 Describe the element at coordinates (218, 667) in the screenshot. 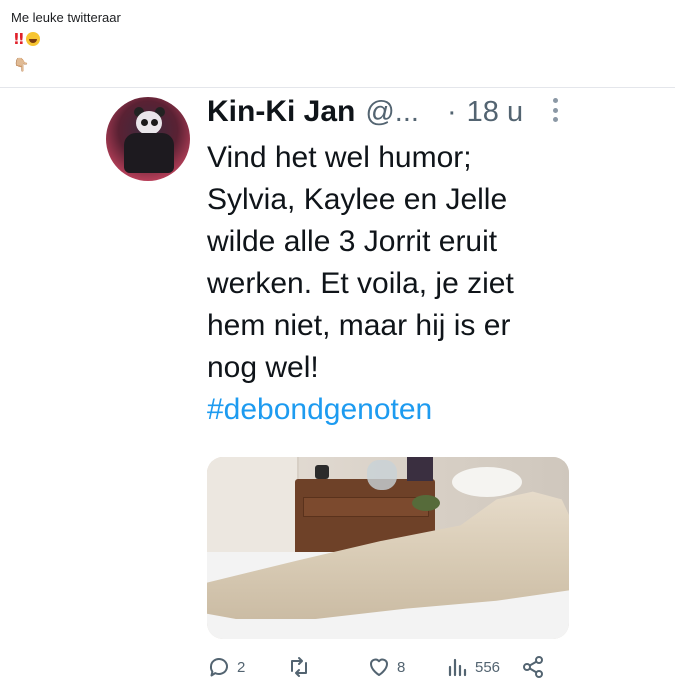

I see `reply-icon` at that location.